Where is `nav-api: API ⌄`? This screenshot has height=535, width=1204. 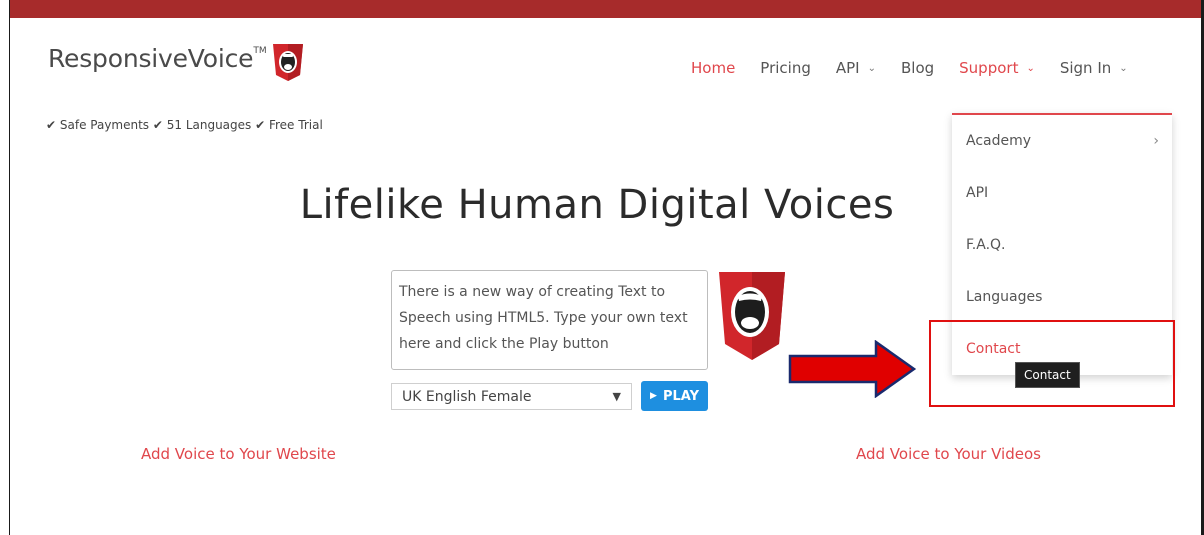
nav-api: API ⌄ is located at coordinates (856, 68).